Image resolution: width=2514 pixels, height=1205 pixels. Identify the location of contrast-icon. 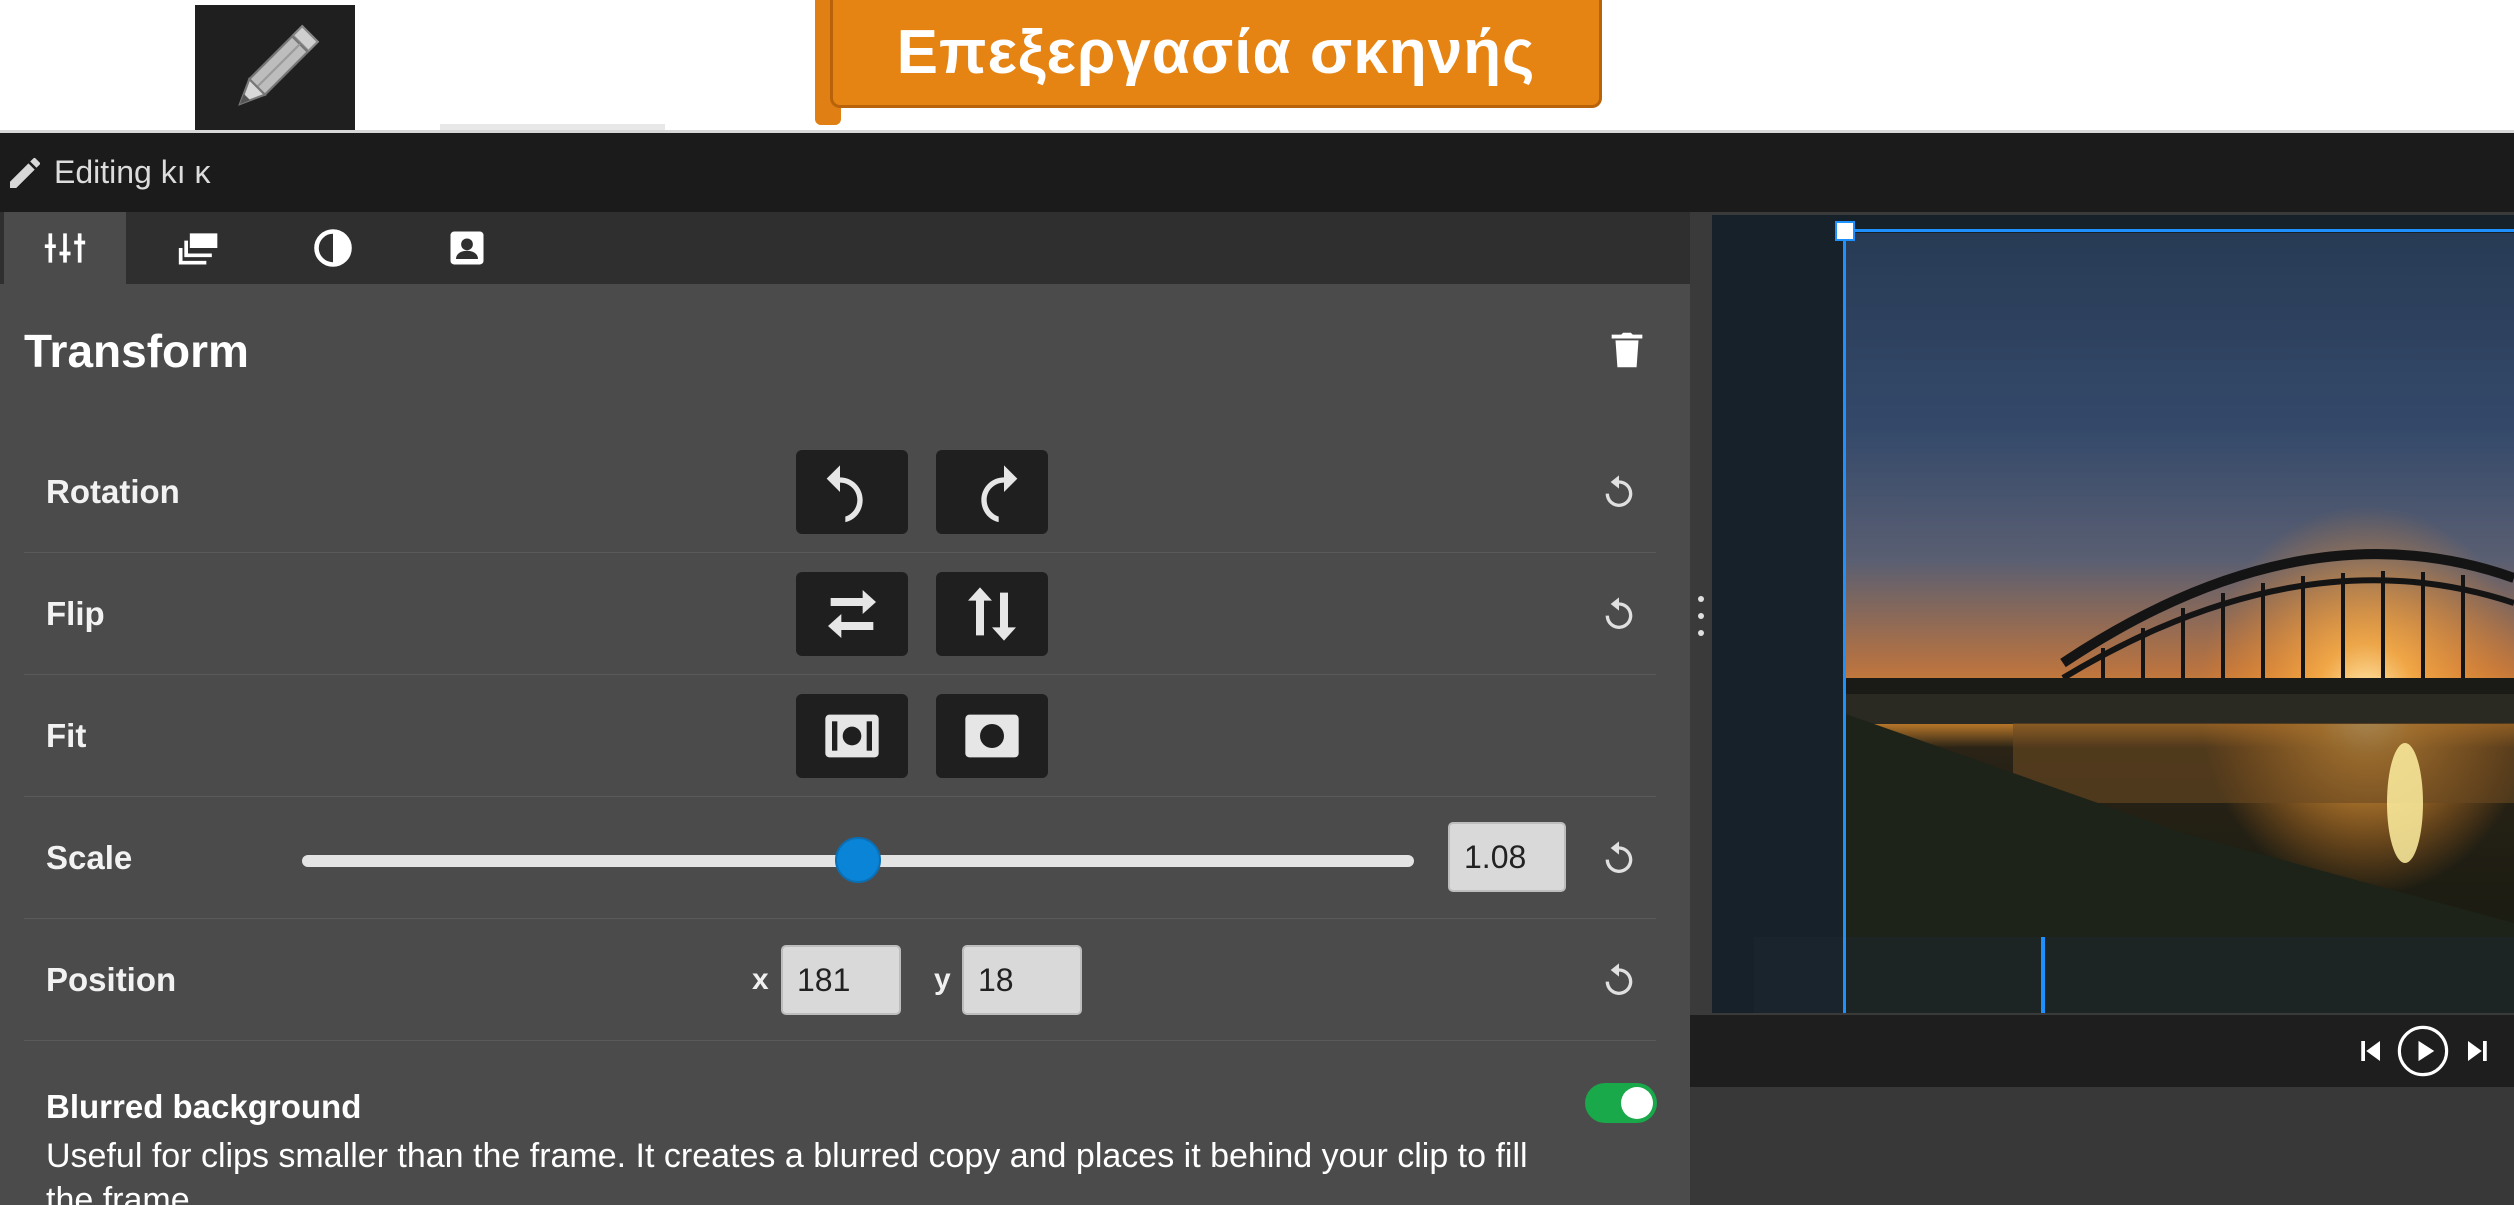
(333, 248).